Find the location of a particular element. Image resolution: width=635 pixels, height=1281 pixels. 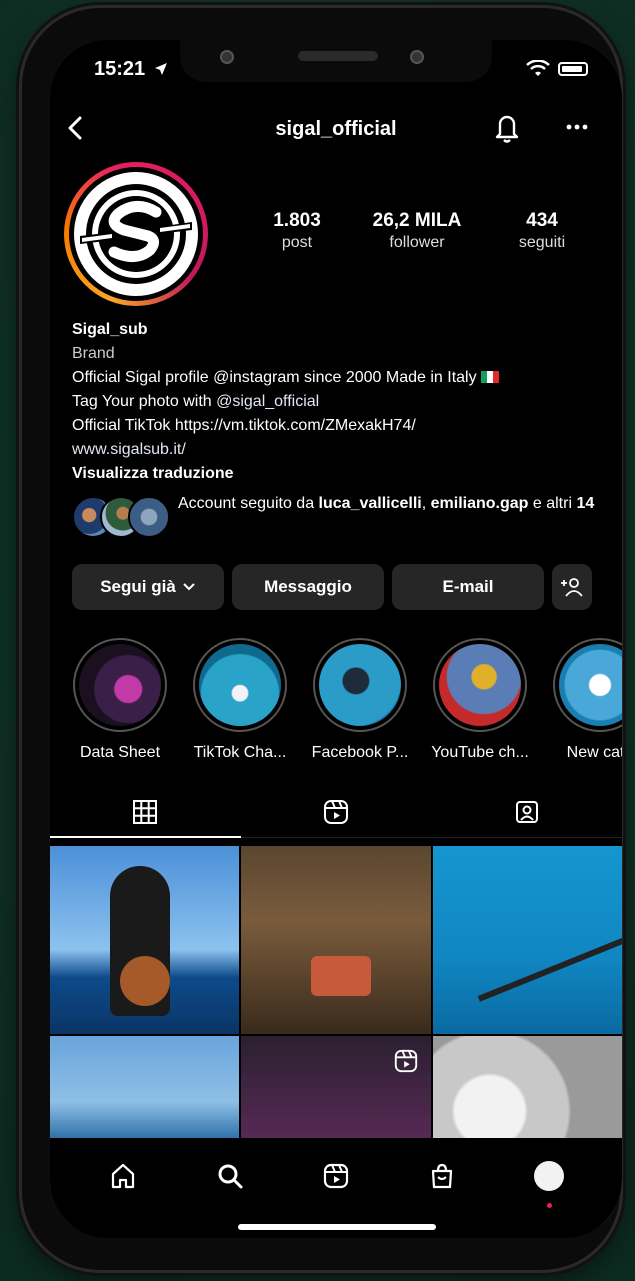

tab-posts is located at coordinates (145, 812).